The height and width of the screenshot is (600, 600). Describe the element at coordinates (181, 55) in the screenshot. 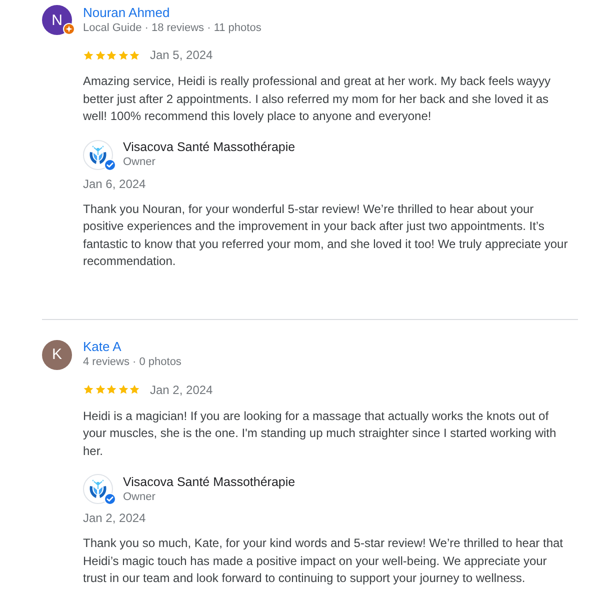

I see `review-date: Jan 5, 2024` at that location.